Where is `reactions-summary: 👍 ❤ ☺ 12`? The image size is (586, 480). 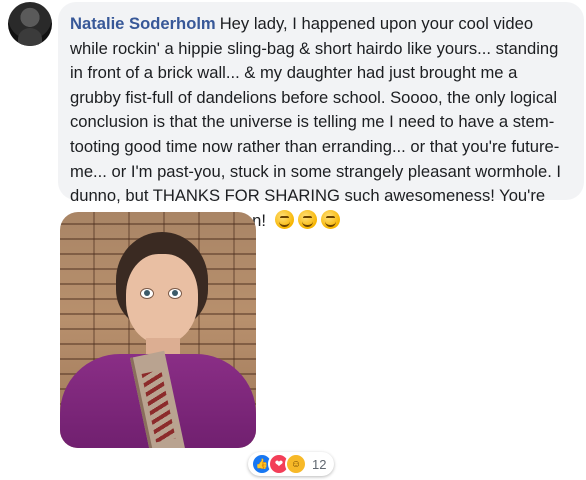
reactions-summary: 👍 ❤ ☺ 12 is located at coordinates (291, 464).